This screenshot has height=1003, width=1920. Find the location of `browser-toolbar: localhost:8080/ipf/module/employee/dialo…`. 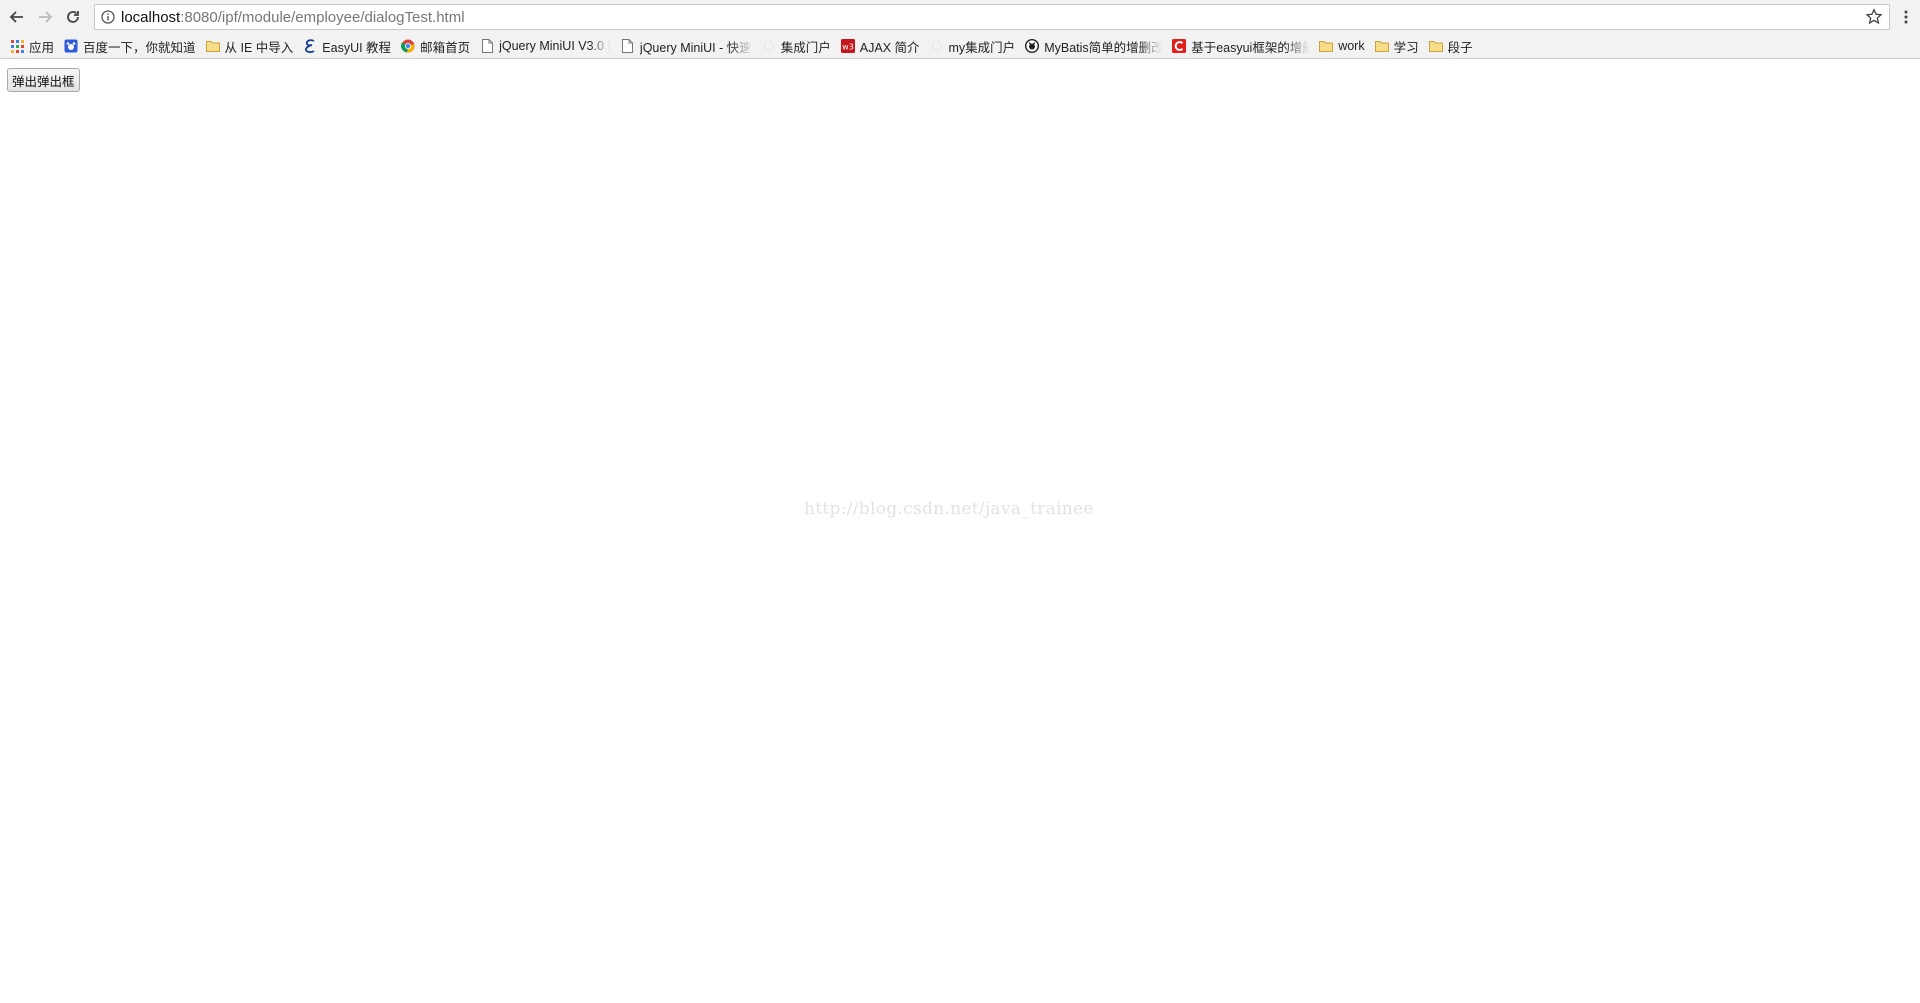

browser-toolbar: localhost:8080/ipf/module/employee/dialo… is located at coordinates (960, 17).